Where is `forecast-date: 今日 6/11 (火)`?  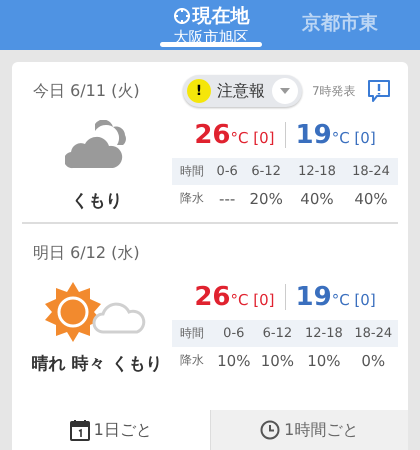
forecast-date: 今日 6/11 (火) is located at coordinates (86, 91).